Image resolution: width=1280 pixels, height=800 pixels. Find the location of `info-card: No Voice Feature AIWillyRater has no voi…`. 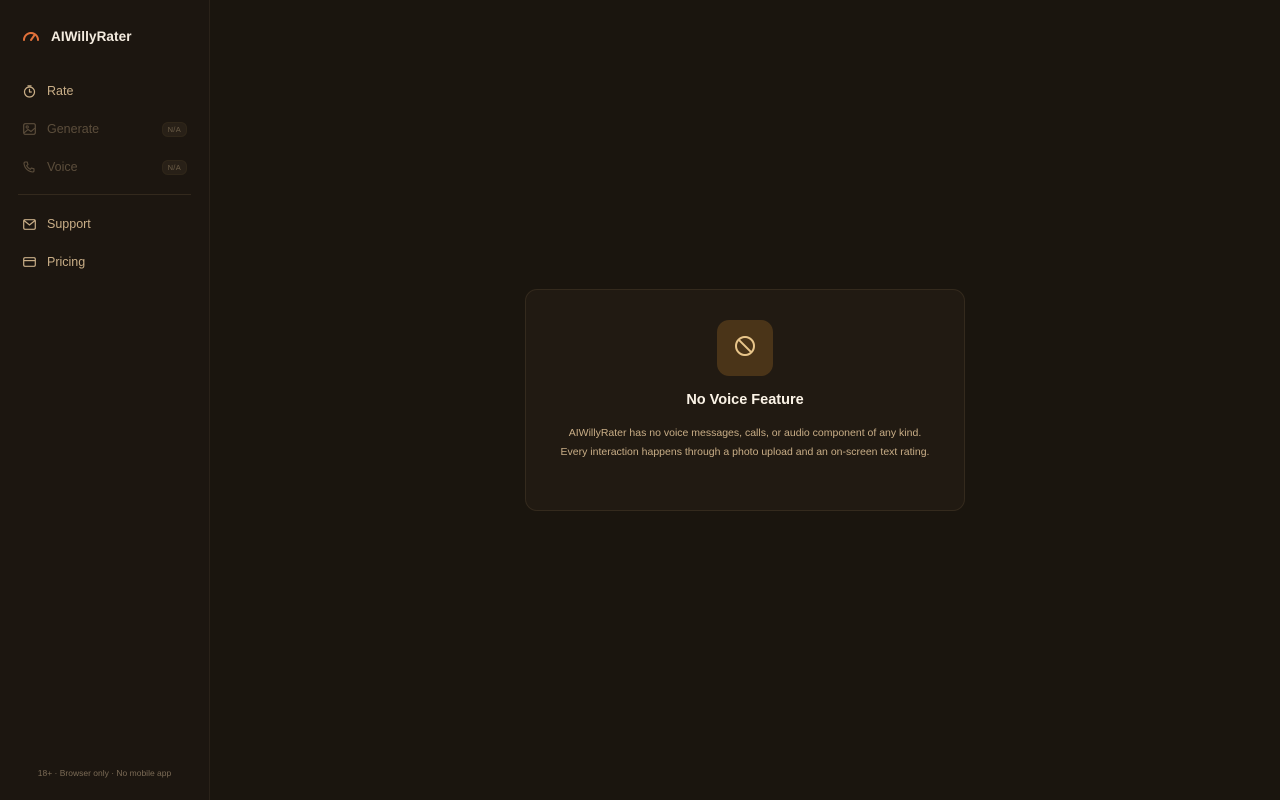

info-card: No Voice Feature AIWillyRater has no voi… is located at coordinates (745, 400).